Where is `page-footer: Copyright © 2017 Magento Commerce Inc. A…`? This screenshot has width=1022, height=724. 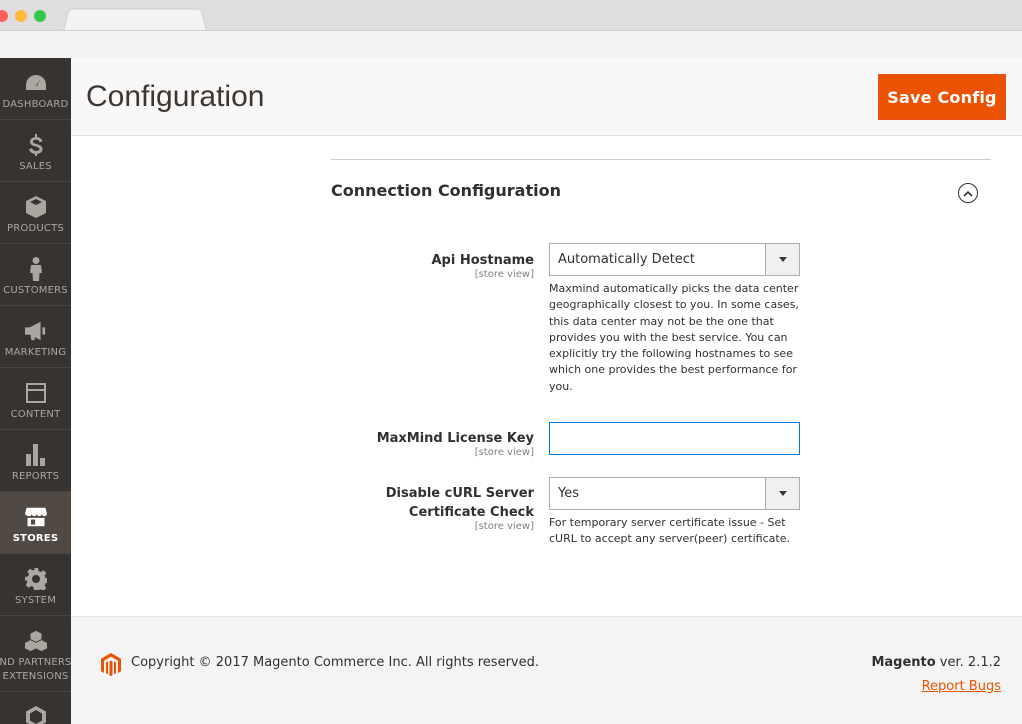 page-footer: Copyright © 2017 Magento Commerce Inc. A… is located at coordinates (546, 670).